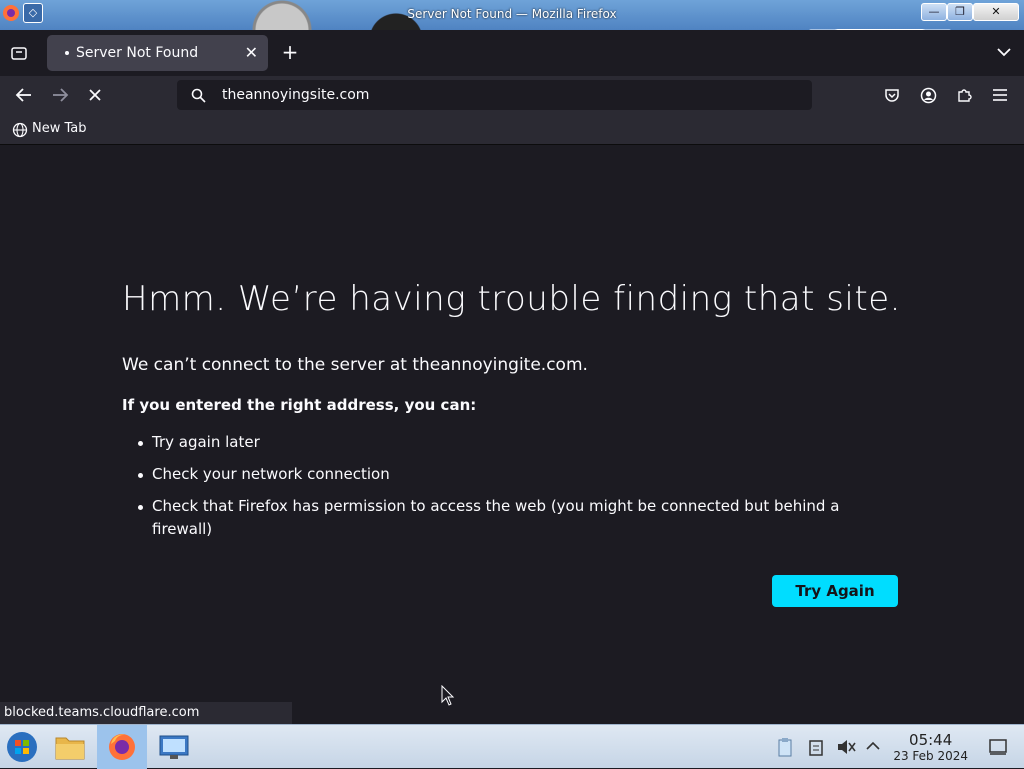  What do you see at coordinates (494, 95) in the screenshot?
I see `url-bar: theannoyingsite.com` at bounding box center [494, 95].